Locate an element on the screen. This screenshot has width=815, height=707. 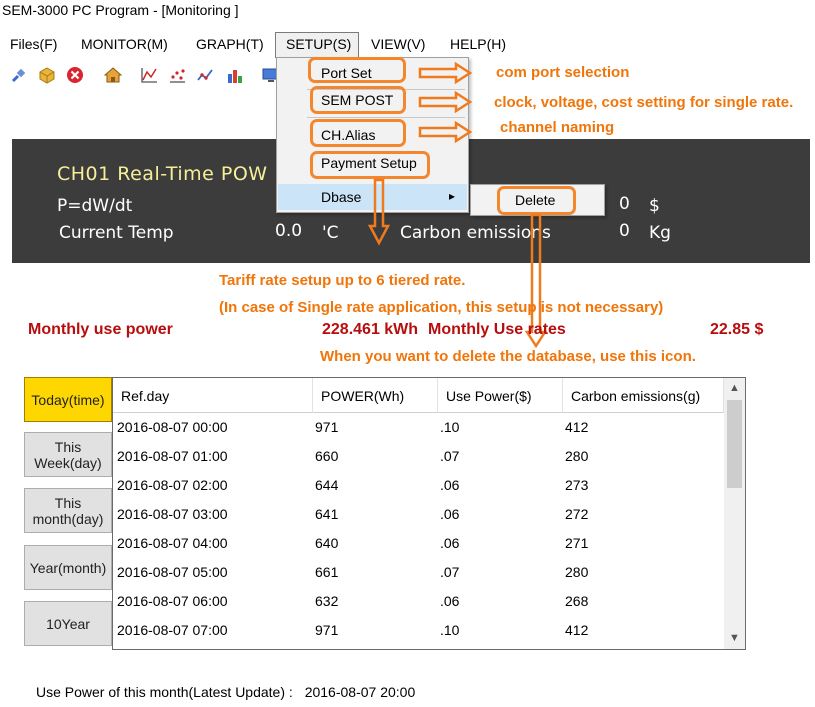
table-scrollbar: ▲ ▼ is located at coordinates (734, 513).